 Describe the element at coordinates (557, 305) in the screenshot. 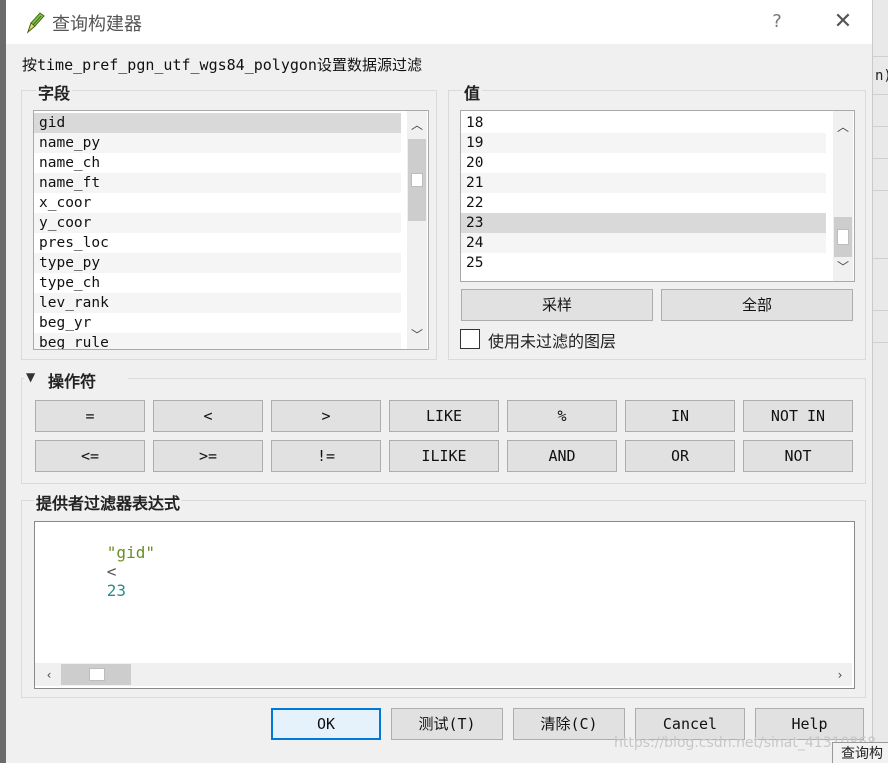

I see `sample-button: 采样` at that location.